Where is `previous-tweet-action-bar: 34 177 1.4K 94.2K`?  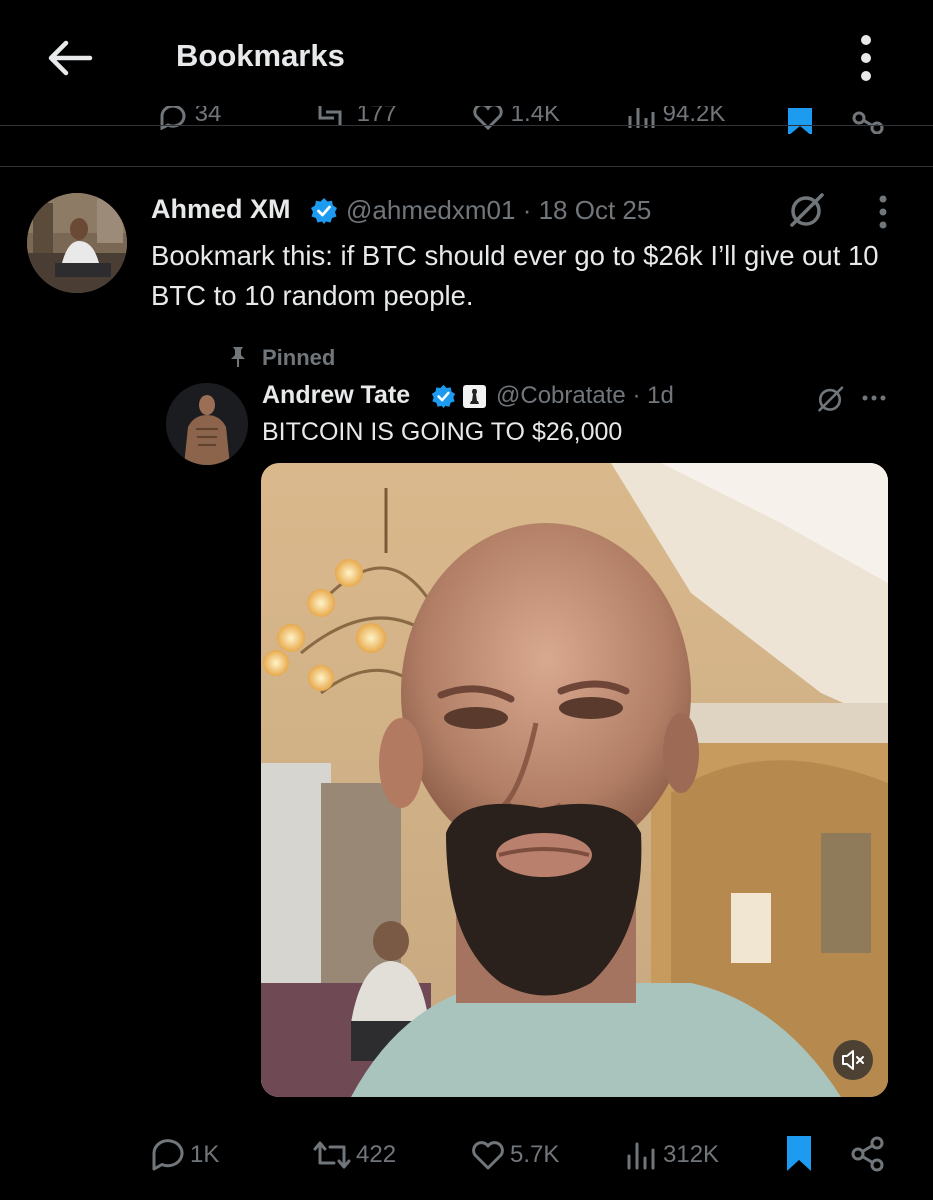
previous-tweet-action-bar: 34 177 1.4K 94.2K is located at coordinates (466, 120).